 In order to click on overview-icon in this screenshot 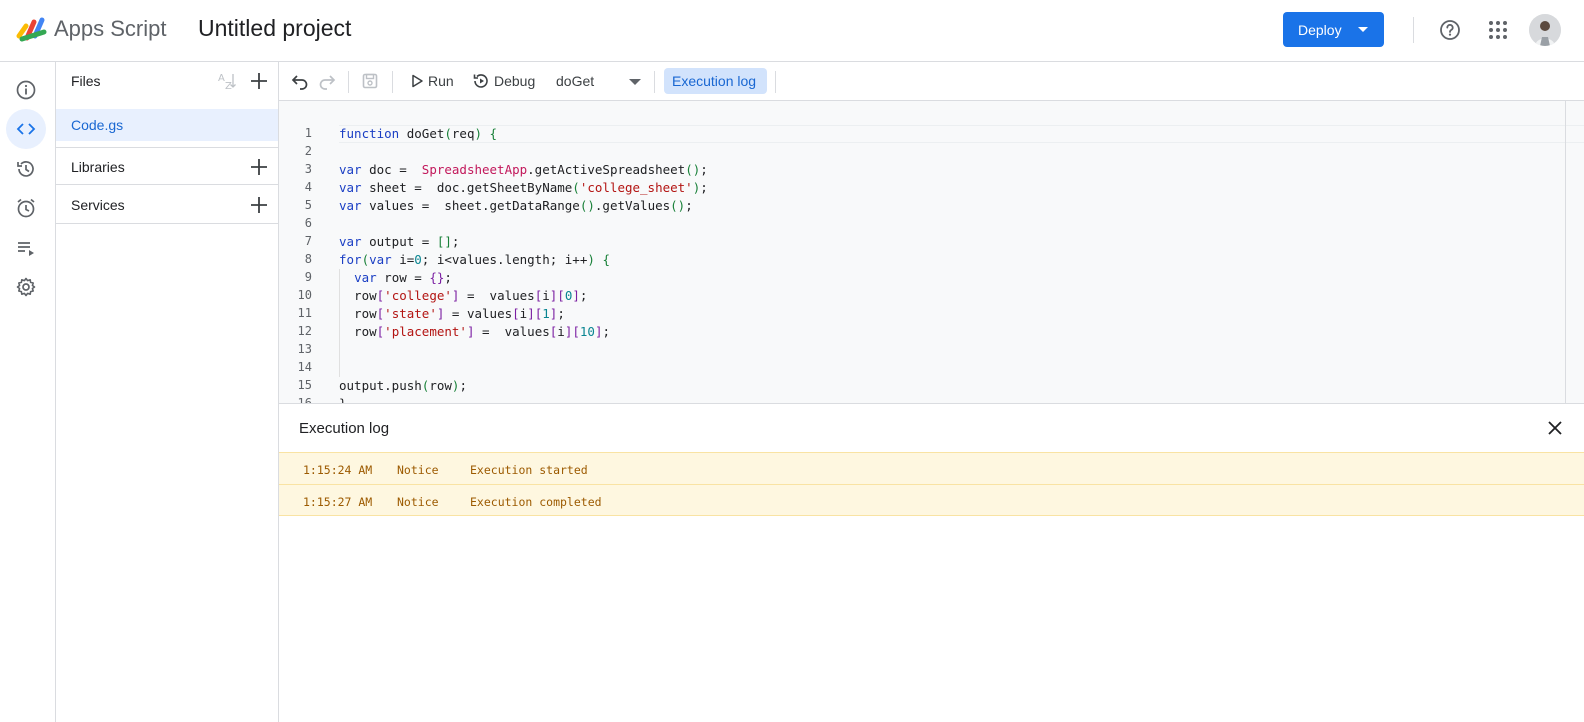, I will do `click(26, 90)`.